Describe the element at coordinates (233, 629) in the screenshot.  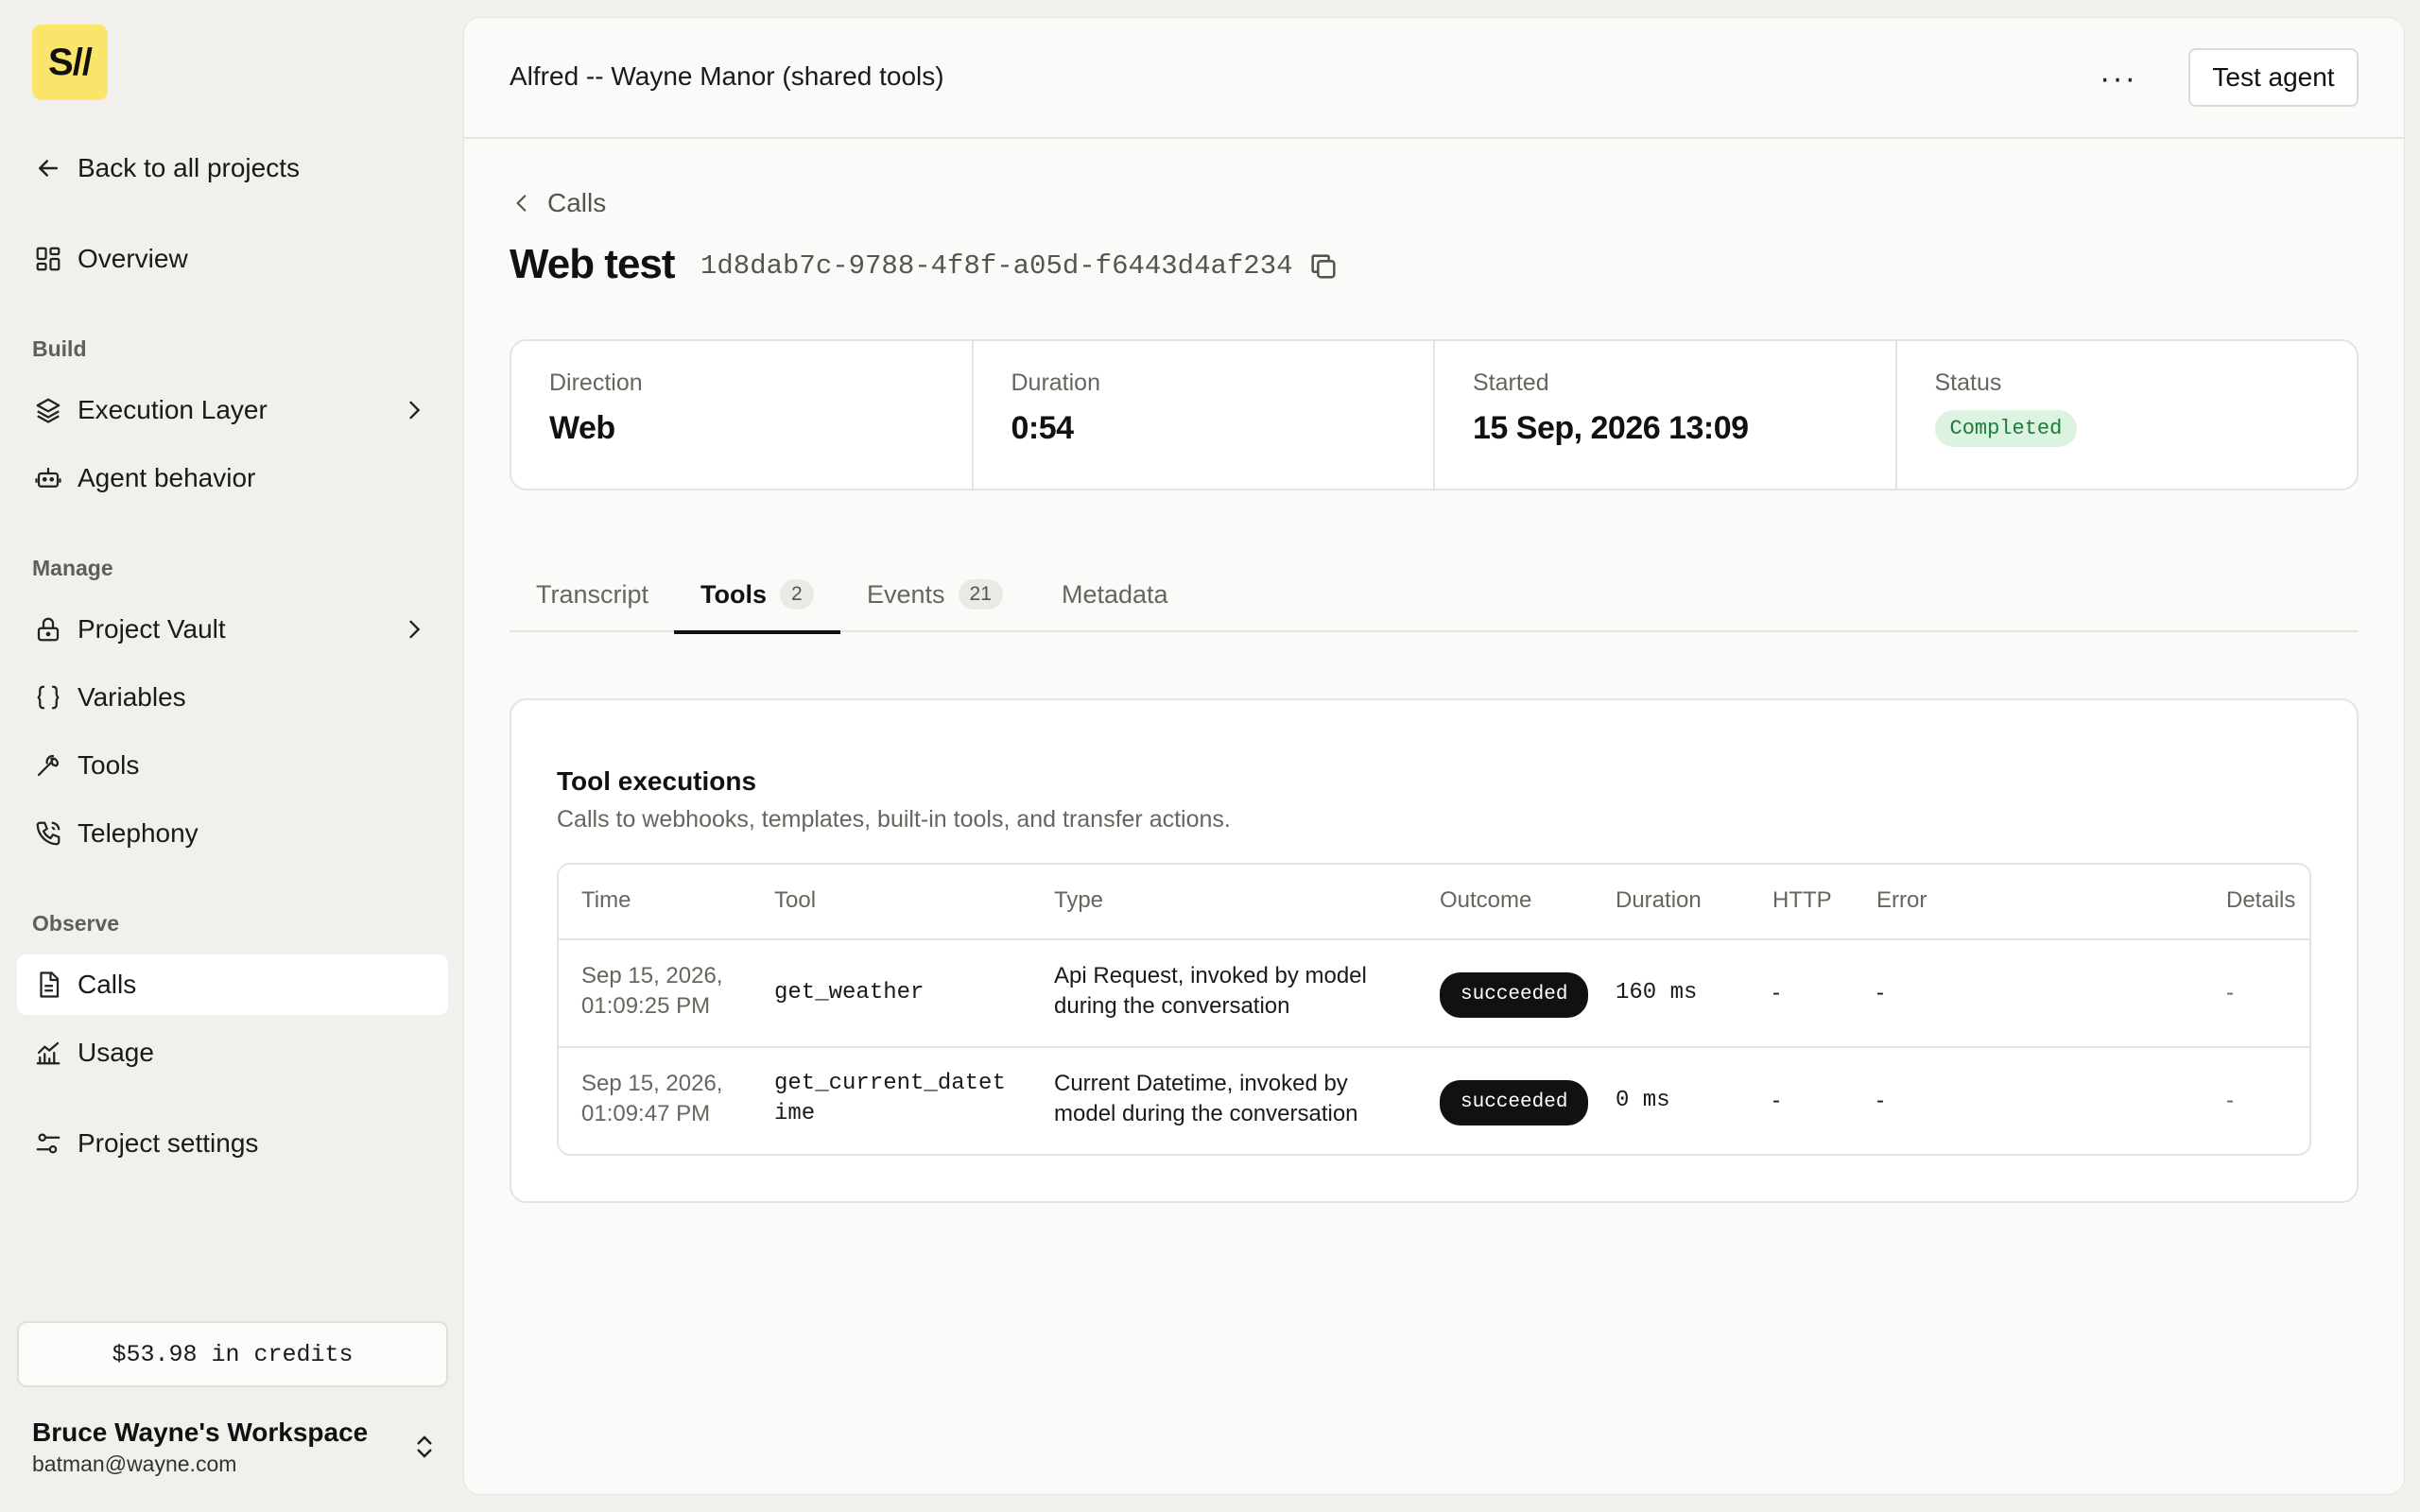
I see `sidebar-item-project-vault: Project Vault` at that location.